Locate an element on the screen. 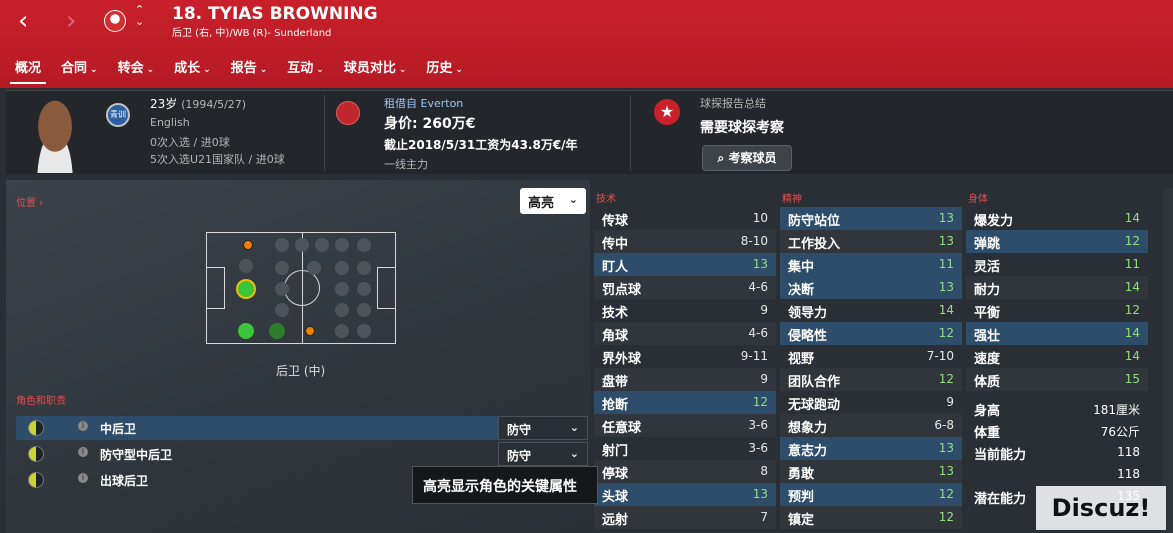  attribute-value: 15 is located at coordinates (1132, 379).